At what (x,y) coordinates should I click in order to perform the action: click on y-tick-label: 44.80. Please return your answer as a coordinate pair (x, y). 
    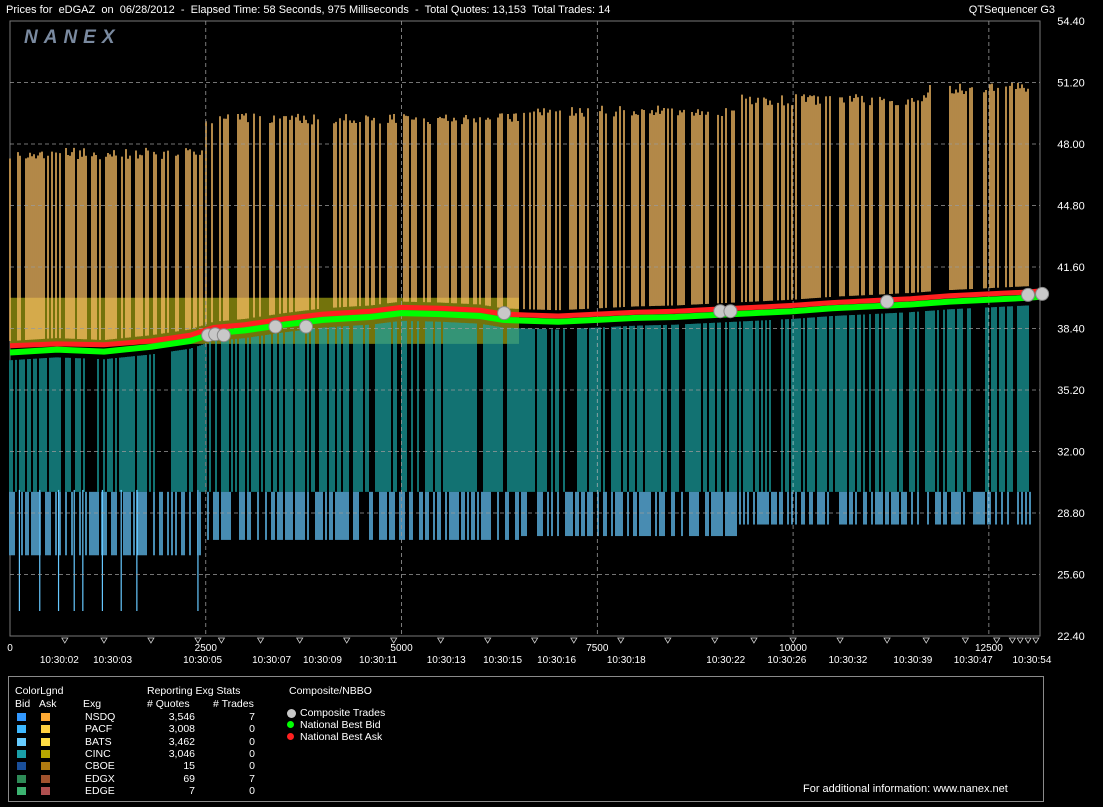
    Looking at the image, I should click on (1071, 207).